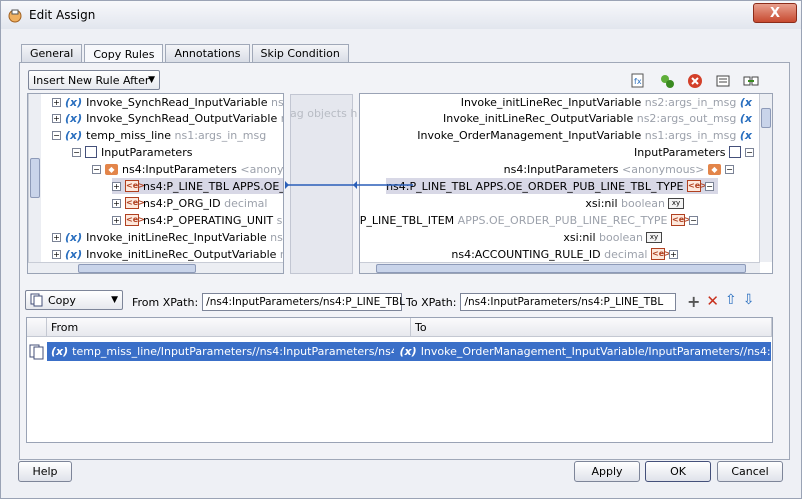 This screenshot has height=499, width=802. Describe the element at coordinates (431, 302) in the screenshot. I see `to-xpath-label: To XPath:` at that location.